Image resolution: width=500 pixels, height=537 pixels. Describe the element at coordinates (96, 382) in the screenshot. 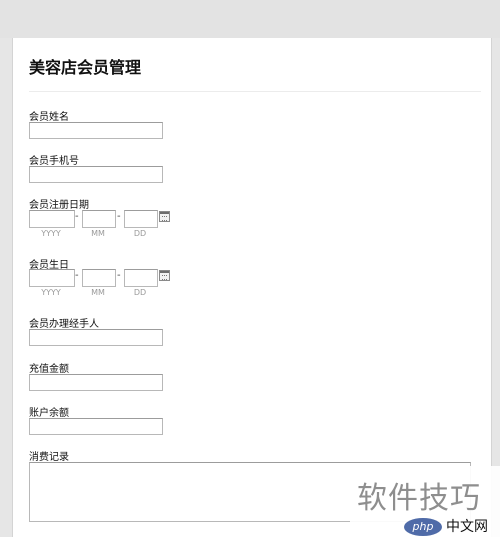

I see `recharge-input` at that location.